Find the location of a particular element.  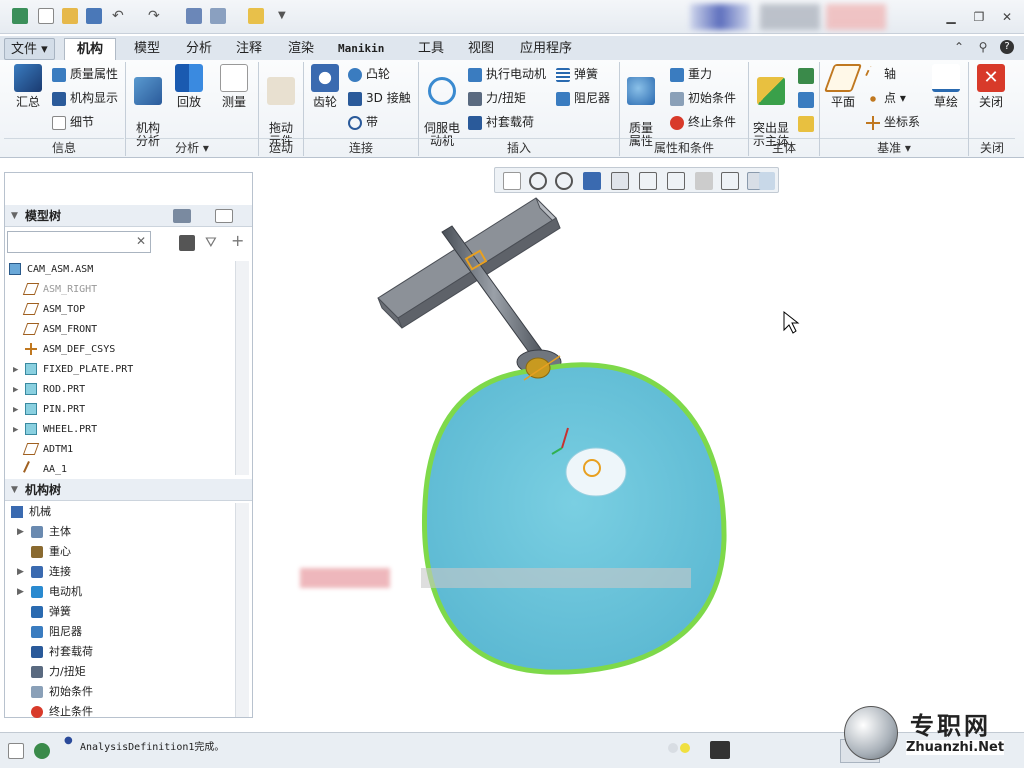

refit-icon is located at coordinates (512, 181).